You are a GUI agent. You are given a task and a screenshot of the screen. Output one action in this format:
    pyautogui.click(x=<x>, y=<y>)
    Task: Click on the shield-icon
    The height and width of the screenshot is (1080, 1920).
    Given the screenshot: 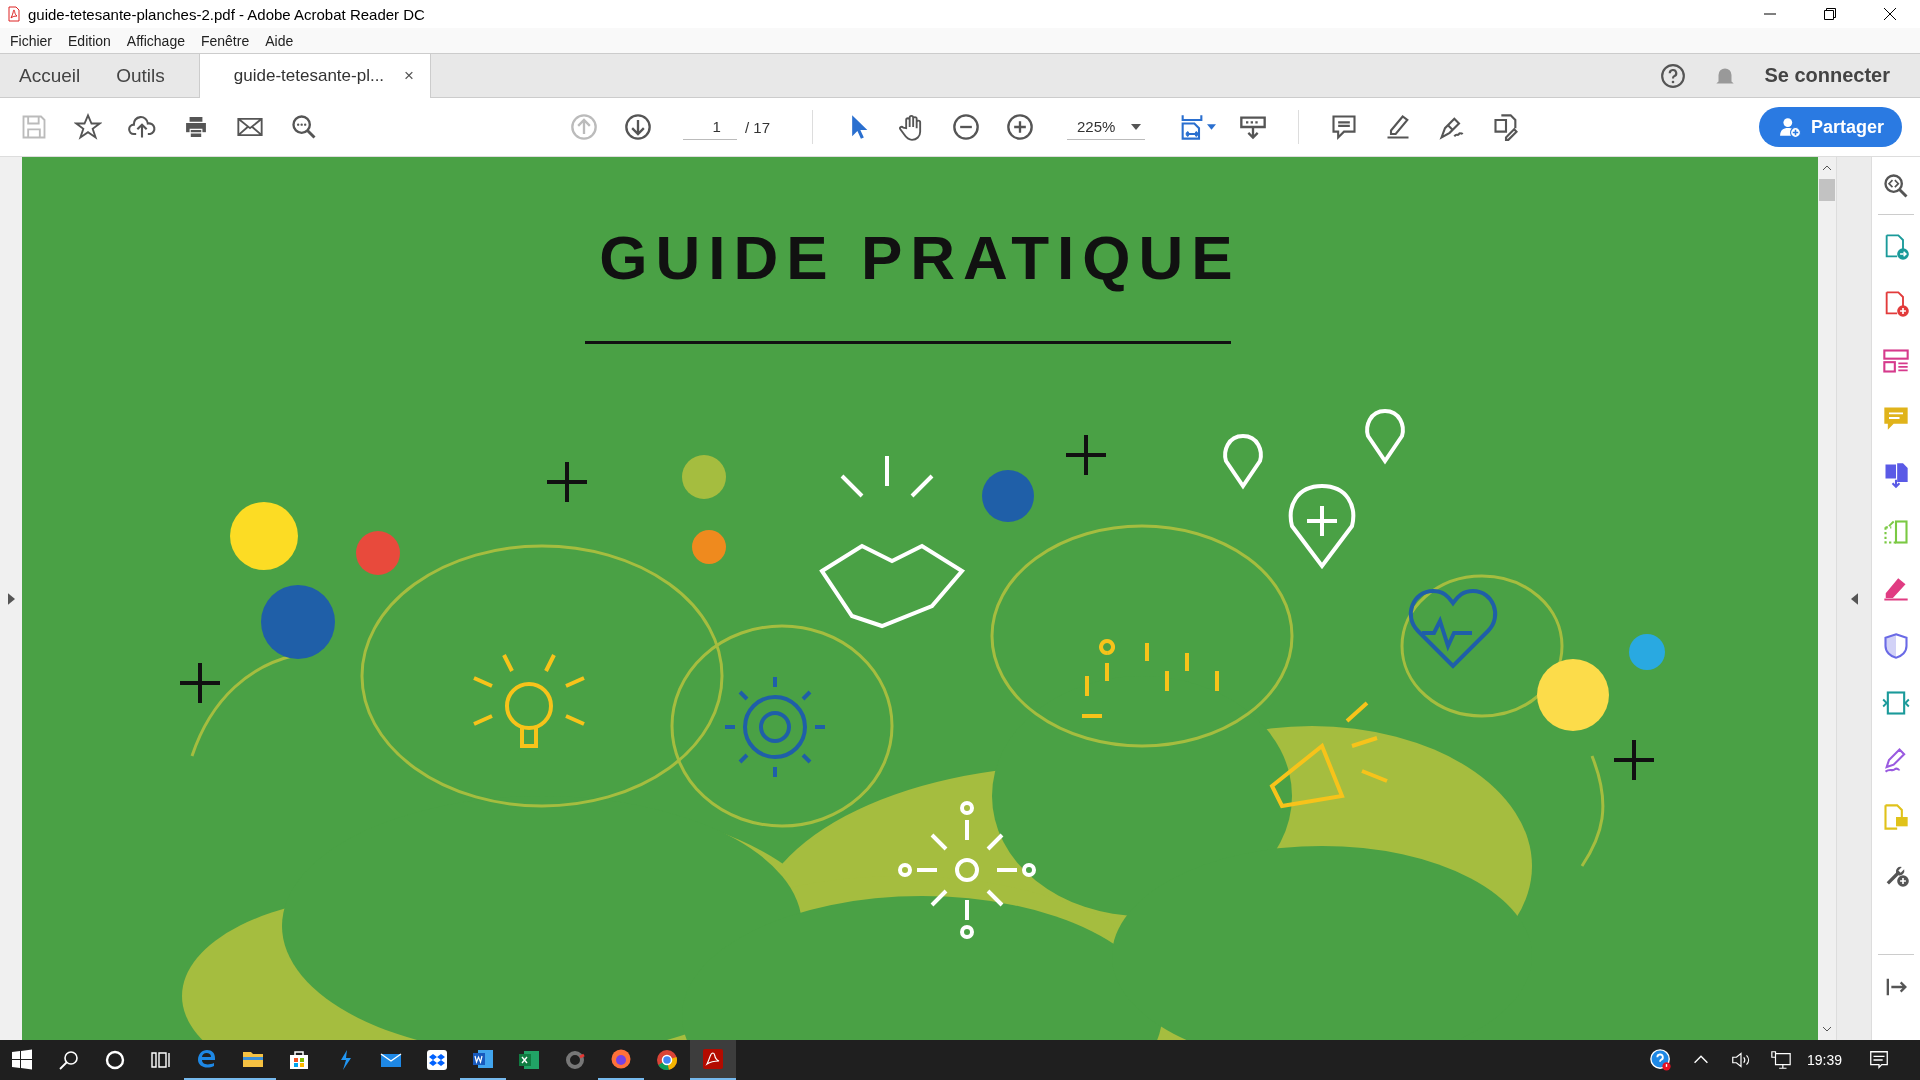 What is the action you would take?
    pyautogui.click(x=1896, y=646)
    